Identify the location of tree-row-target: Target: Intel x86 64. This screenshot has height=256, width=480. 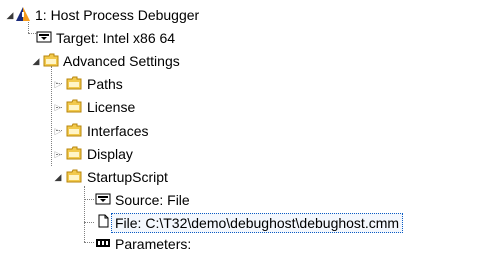
(150, 38).